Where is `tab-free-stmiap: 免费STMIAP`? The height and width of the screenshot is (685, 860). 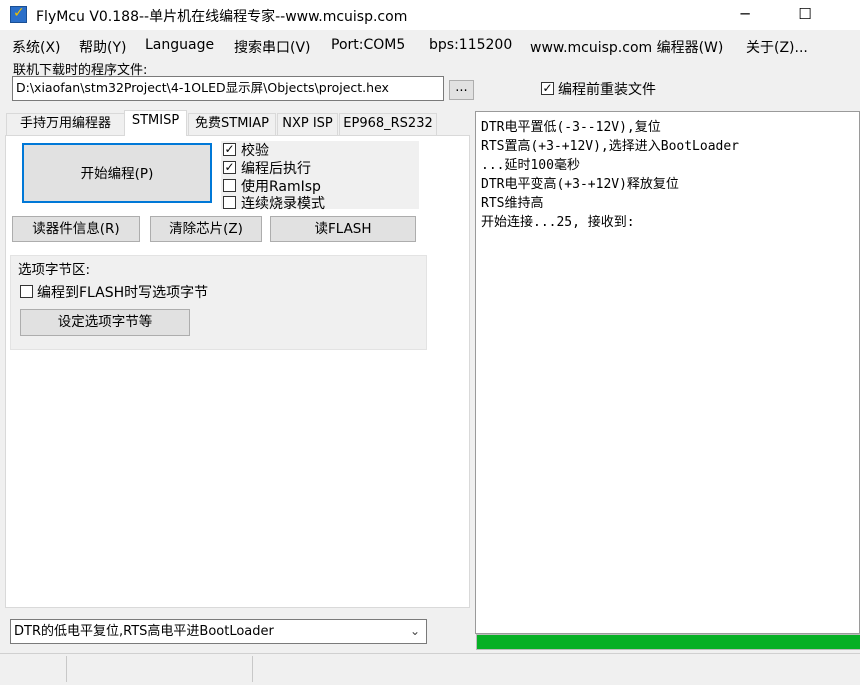 tab-free-stmiap: 免费STMIAP is located at coordinates (232, 124).